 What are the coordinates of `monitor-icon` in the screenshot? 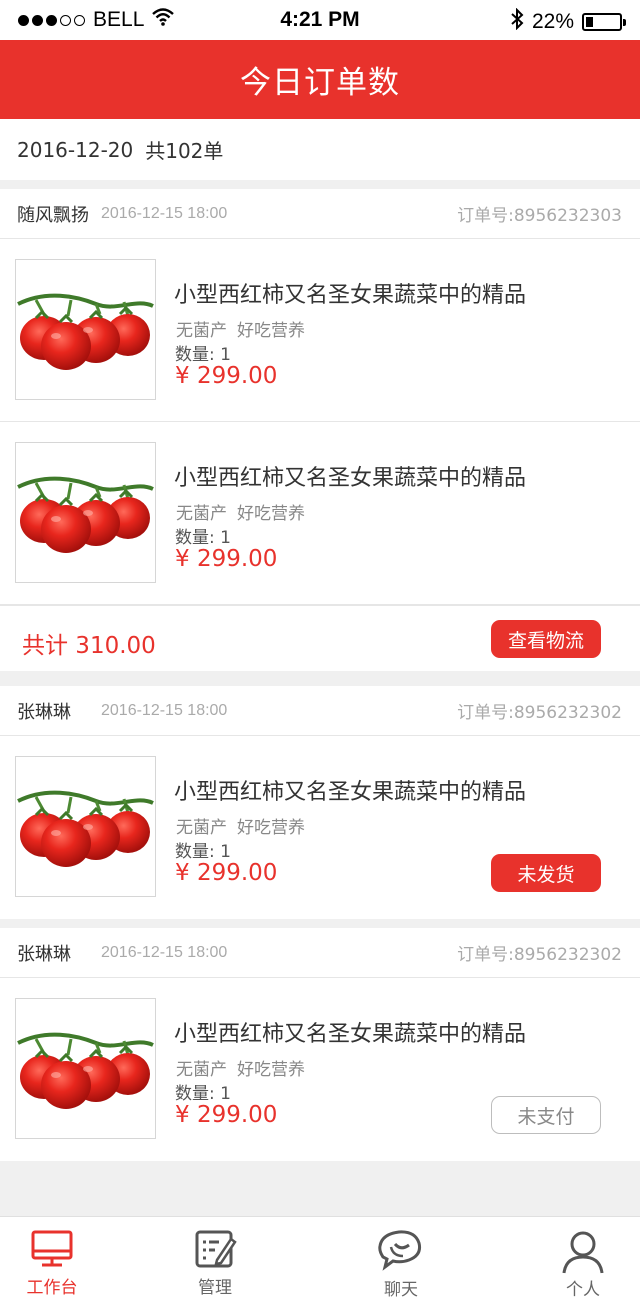 It's located at (52, 1248).